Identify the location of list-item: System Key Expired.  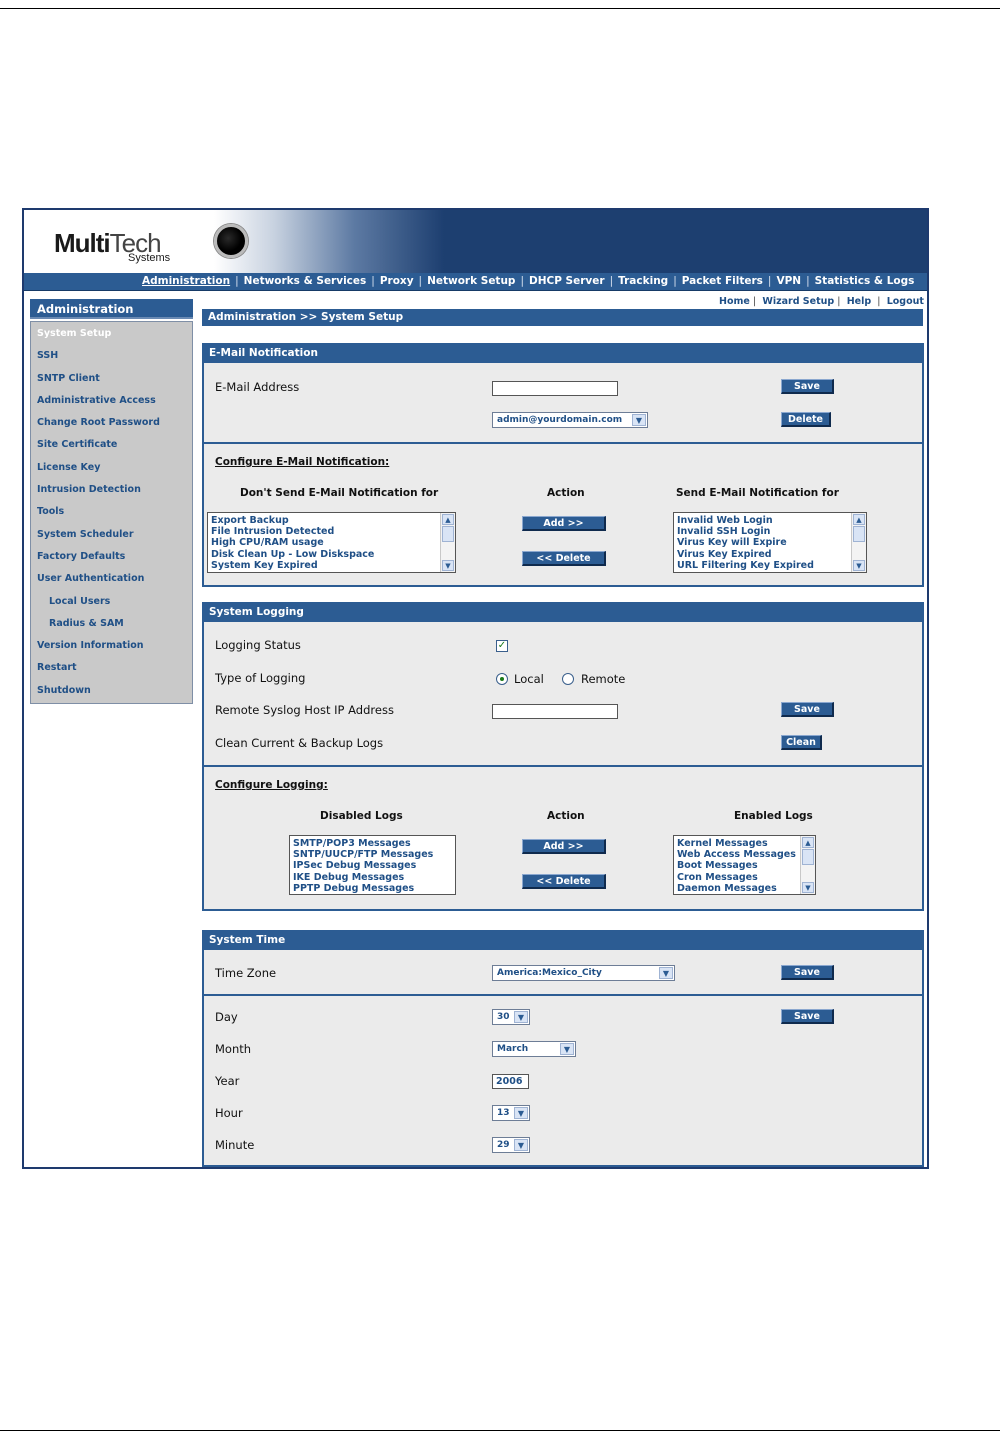
(333, 565).